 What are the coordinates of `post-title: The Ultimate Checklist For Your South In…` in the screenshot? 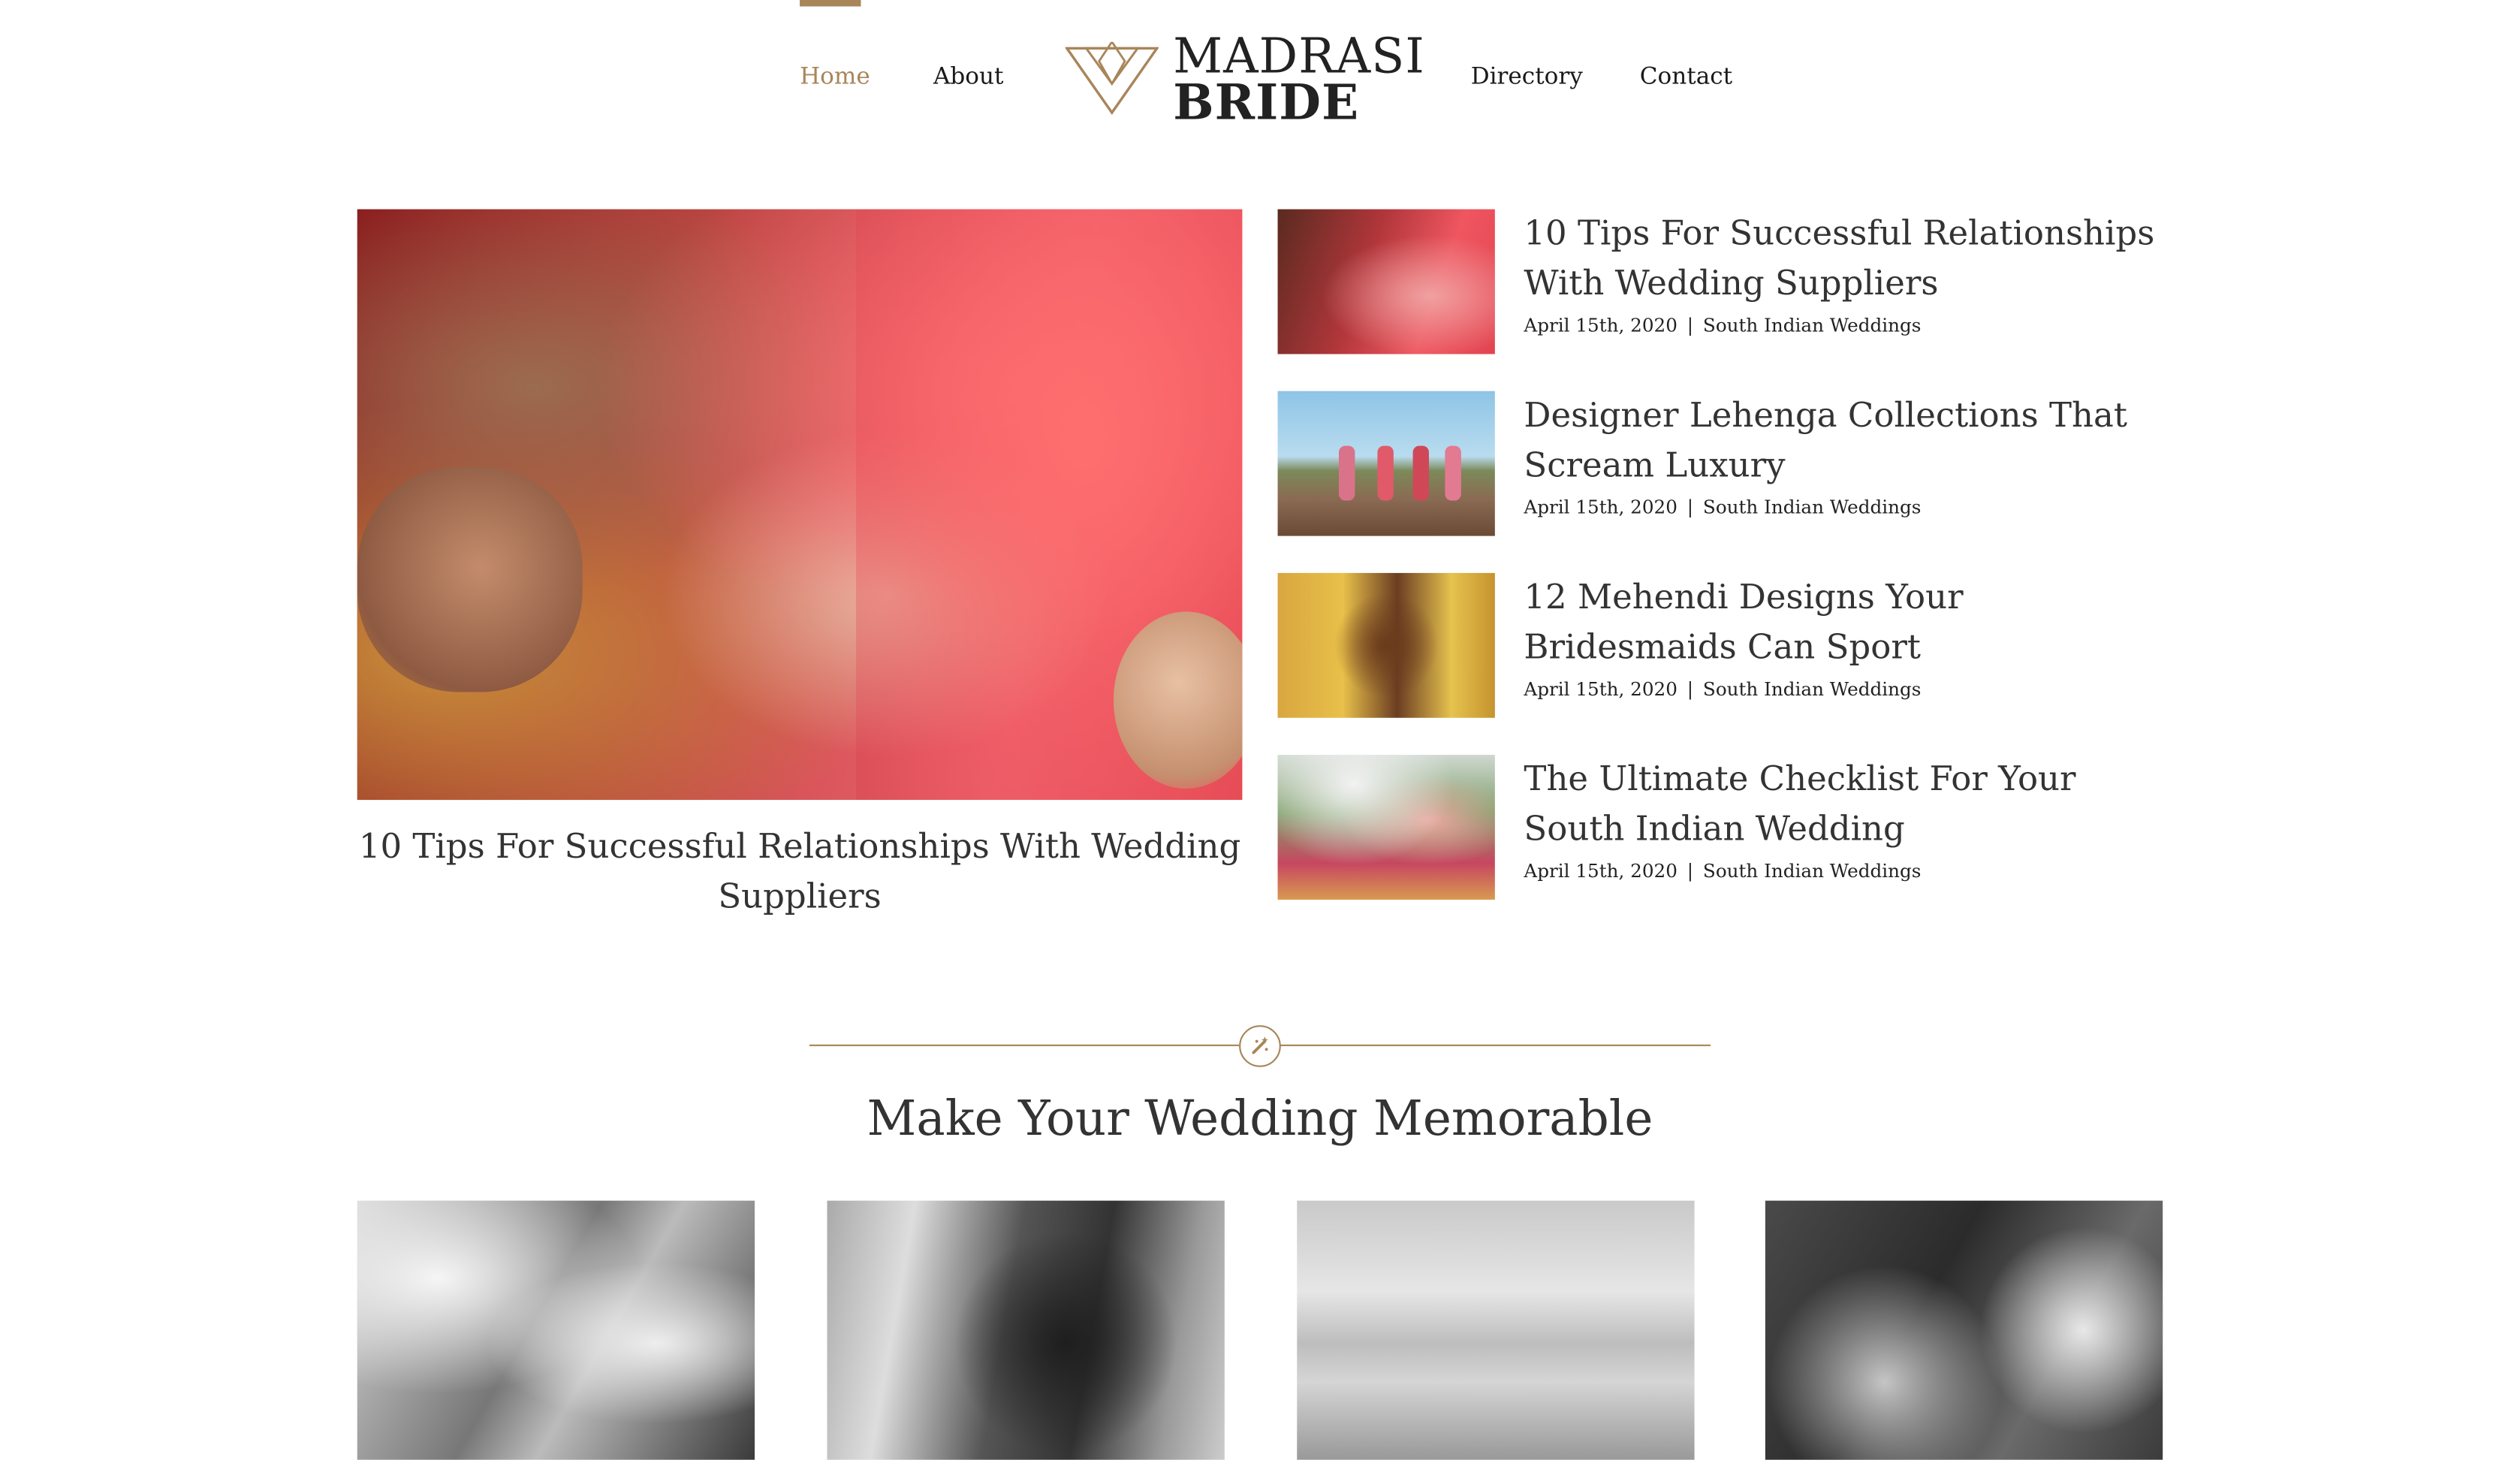 It's located at (1854, 805).